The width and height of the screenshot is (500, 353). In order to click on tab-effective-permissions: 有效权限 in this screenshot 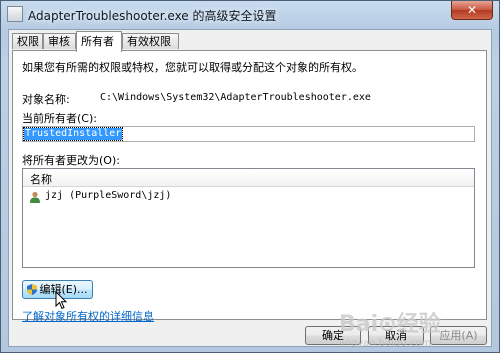, I will do `click(150, 41)`.